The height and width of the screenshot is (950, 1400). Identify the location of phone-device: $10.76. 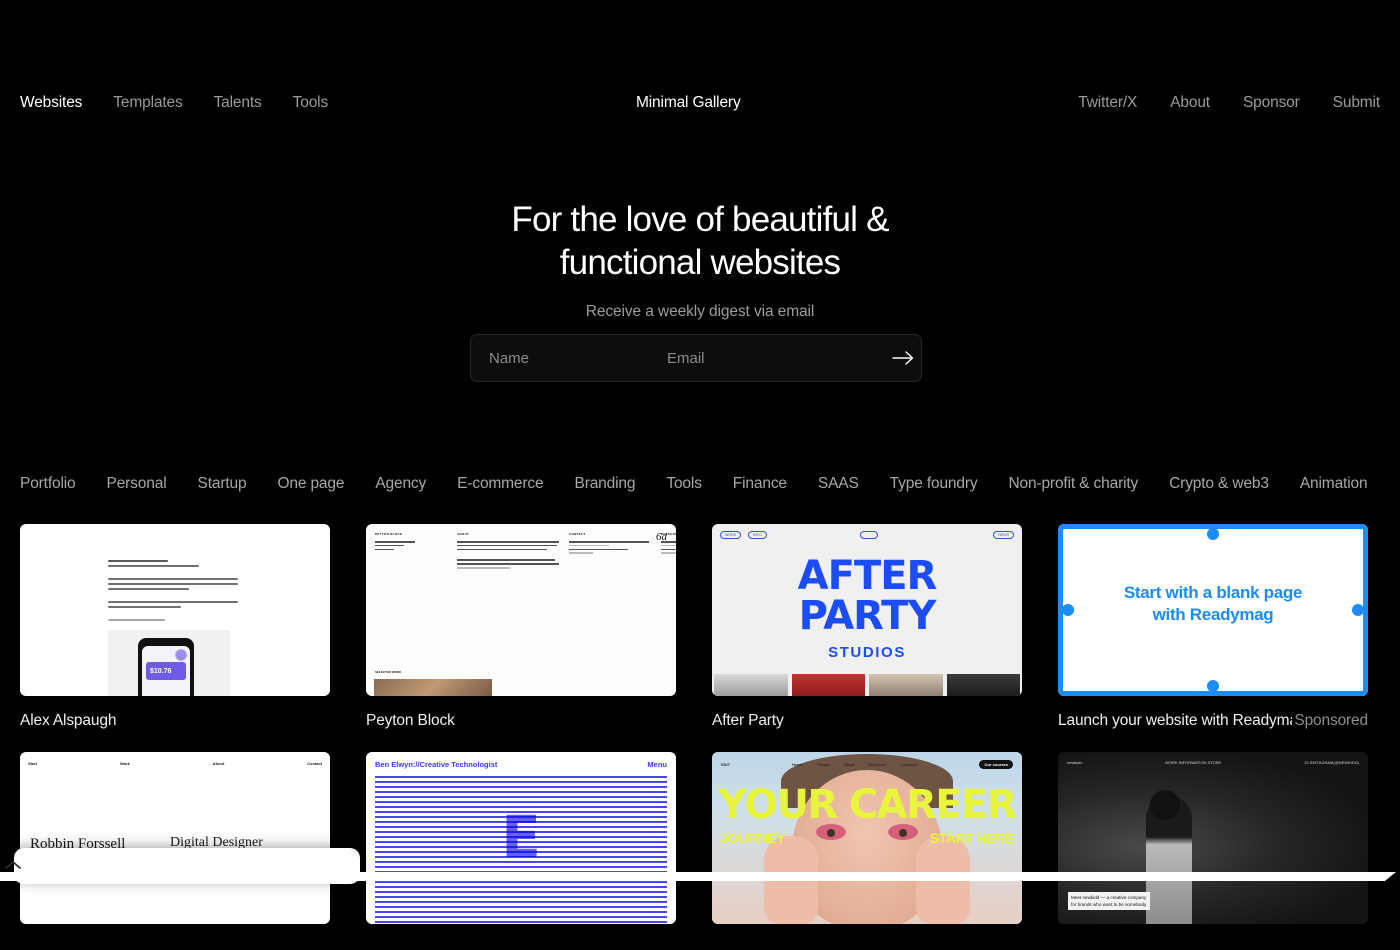
(166, 667).